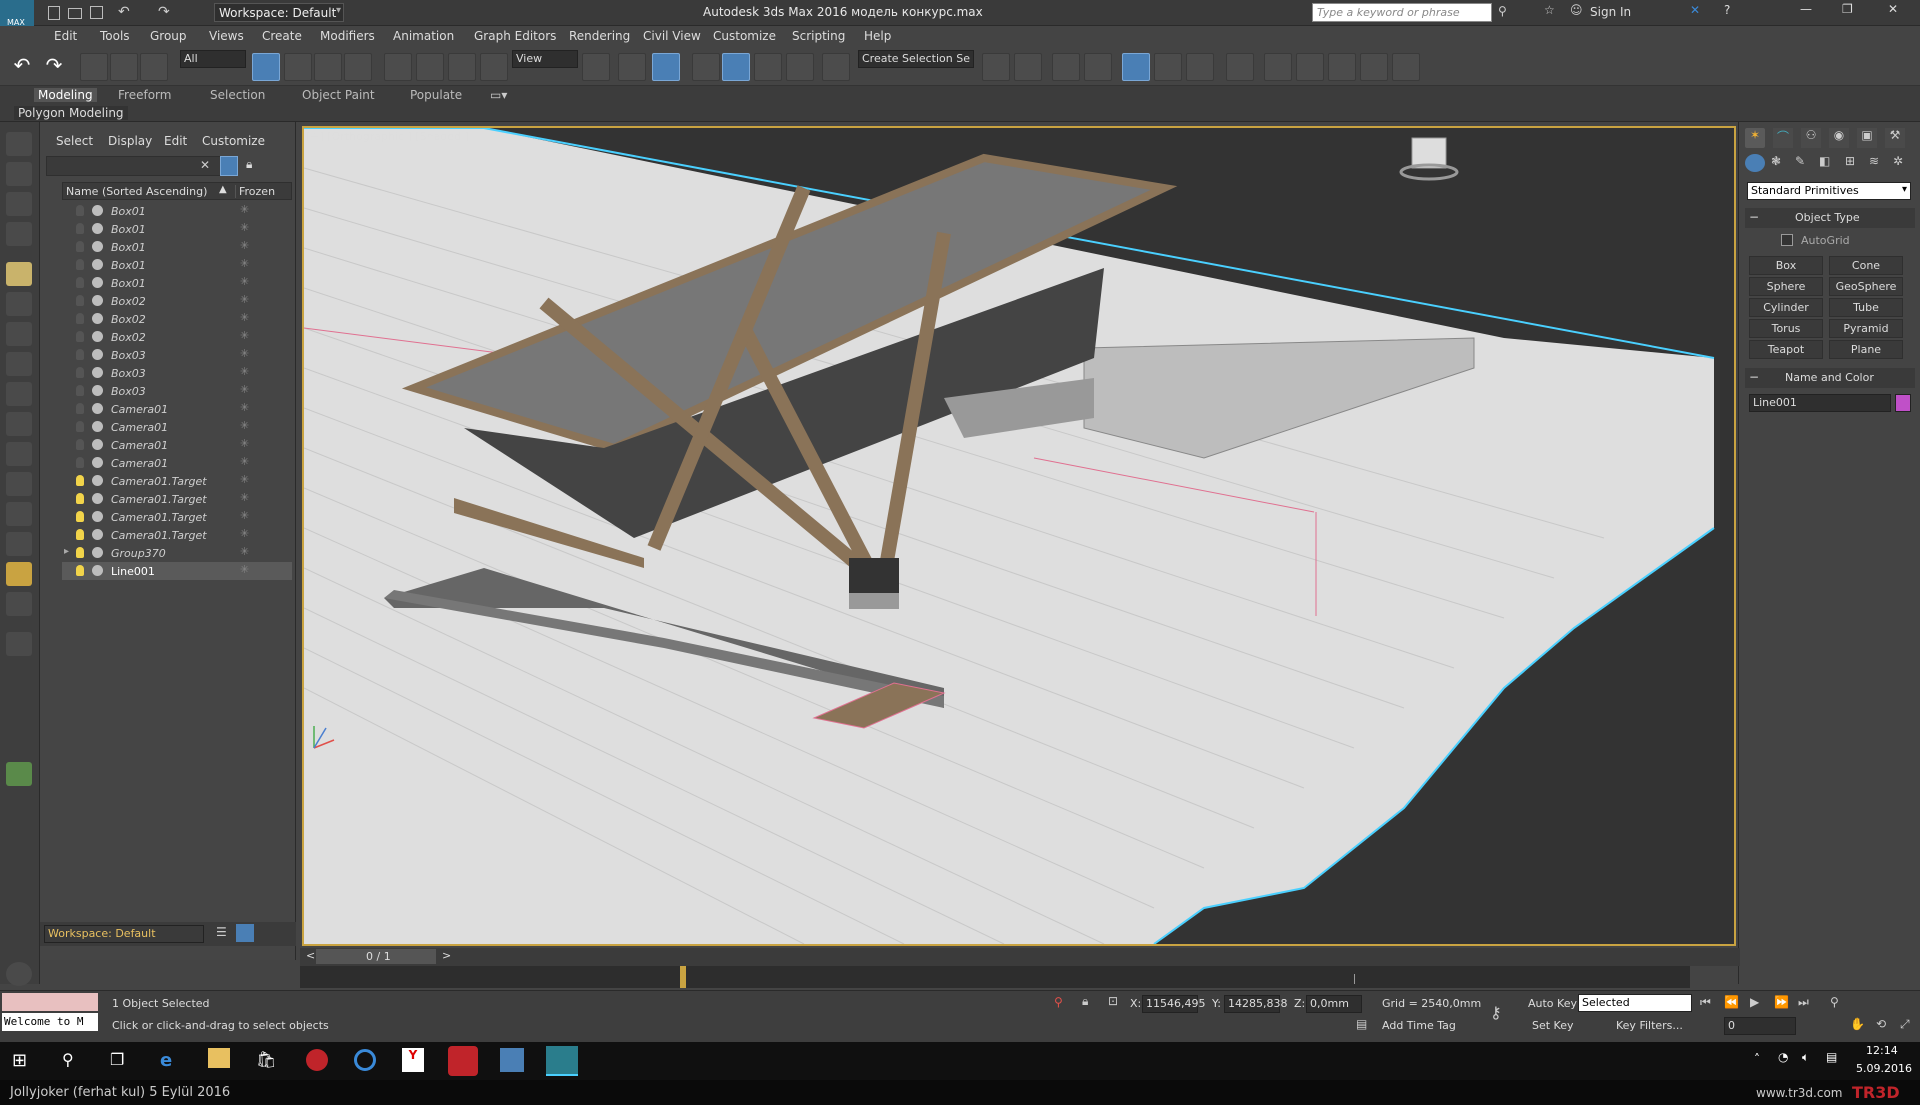 This screenshot has width=1920, height=1105. What do you see at coordinates (19, 974) in the screenshot?
I see `help-icon` at bounding box center [19, 974].